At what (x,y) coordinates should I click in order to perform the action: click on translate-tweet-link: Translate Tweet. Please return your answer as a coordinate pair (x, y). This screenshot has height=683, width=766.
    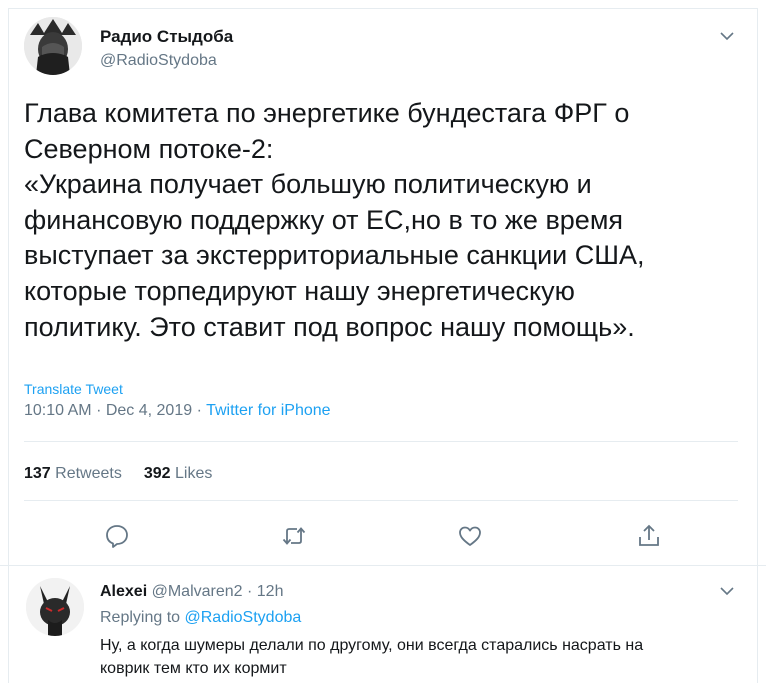
    Looking at the image, I should click on (73, 389).